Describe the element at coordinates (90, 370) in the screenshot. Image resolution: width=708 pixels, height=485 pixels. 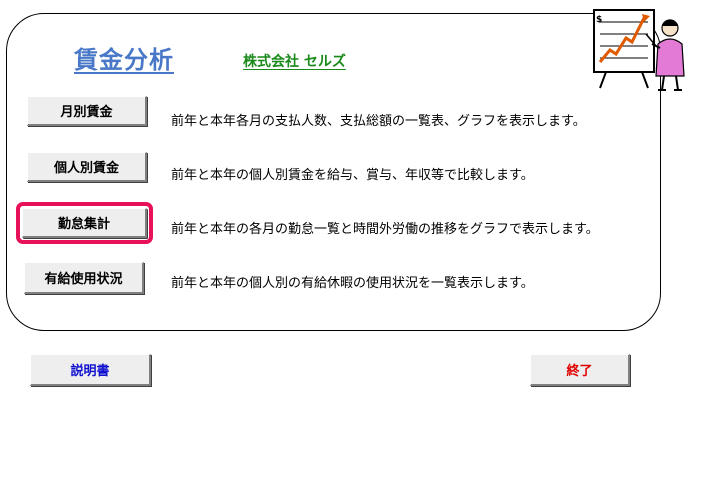
I see `manual-button: 説明書` at that location.